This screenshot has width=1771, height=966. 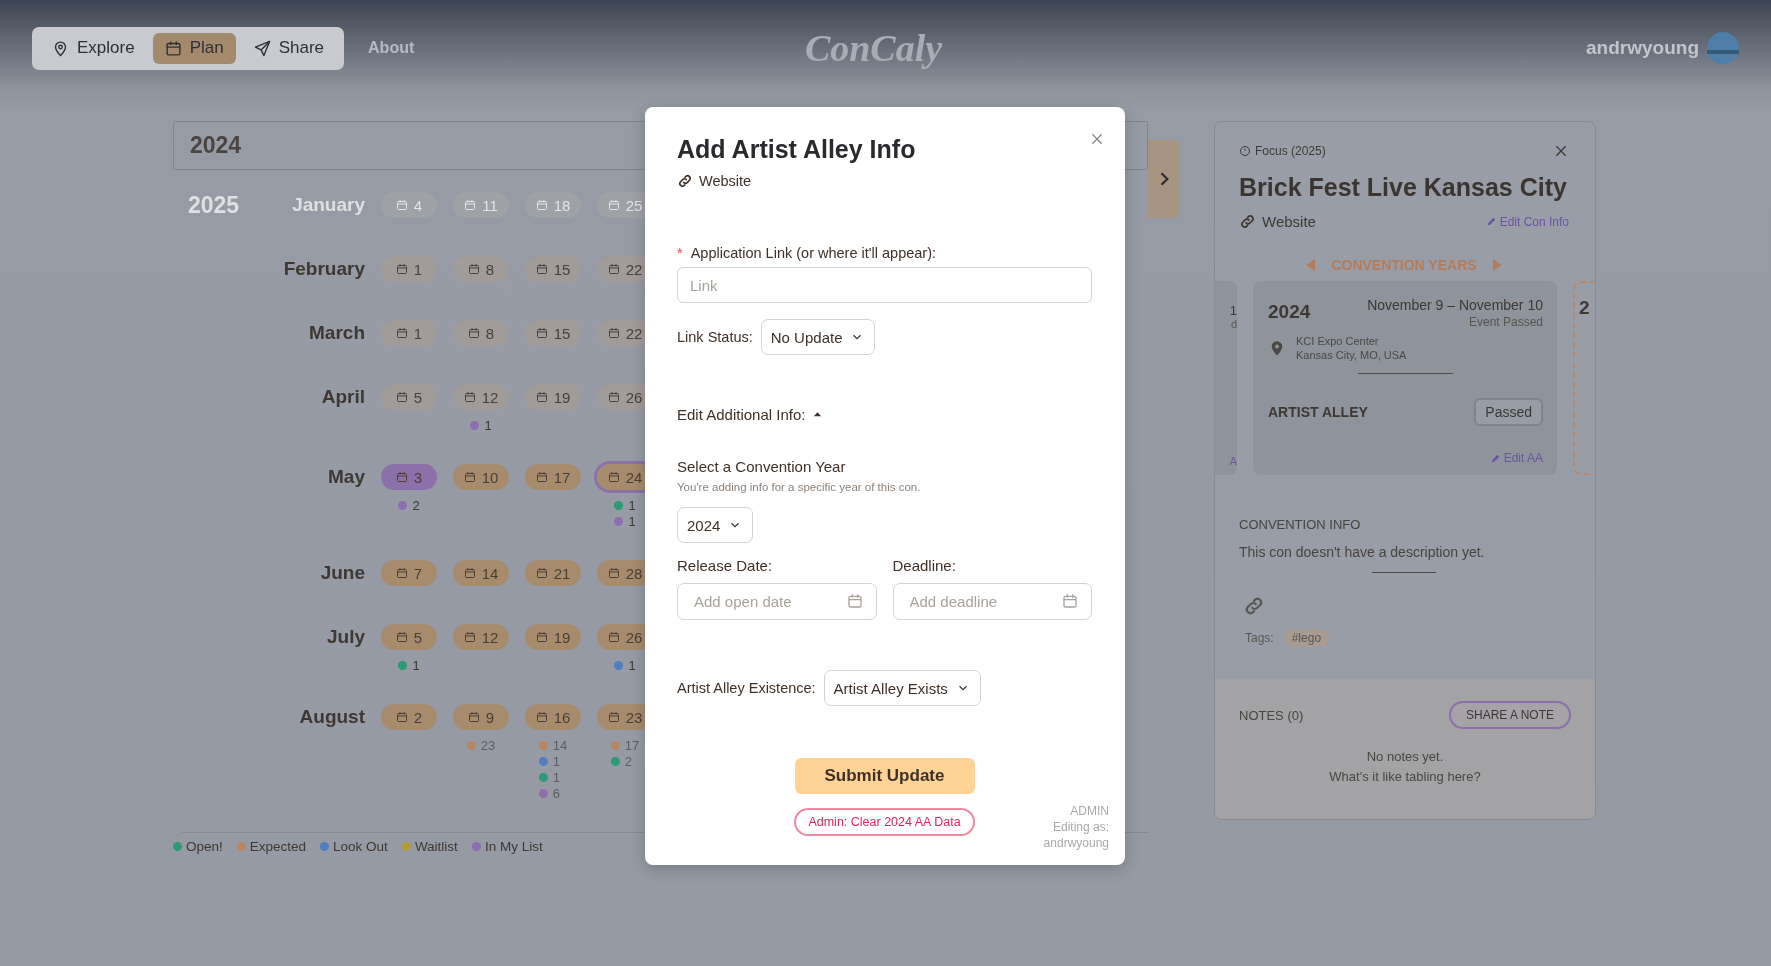 I want to click on count-text: 17, so click(x=632, y=745).